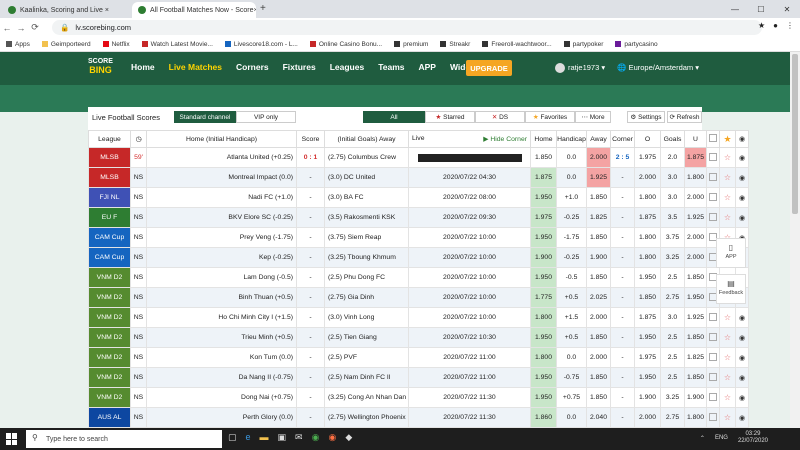 This screenshot has height=450, width=800. I want to click on filter-starred-button: ★ Starred, so click(450, 117).